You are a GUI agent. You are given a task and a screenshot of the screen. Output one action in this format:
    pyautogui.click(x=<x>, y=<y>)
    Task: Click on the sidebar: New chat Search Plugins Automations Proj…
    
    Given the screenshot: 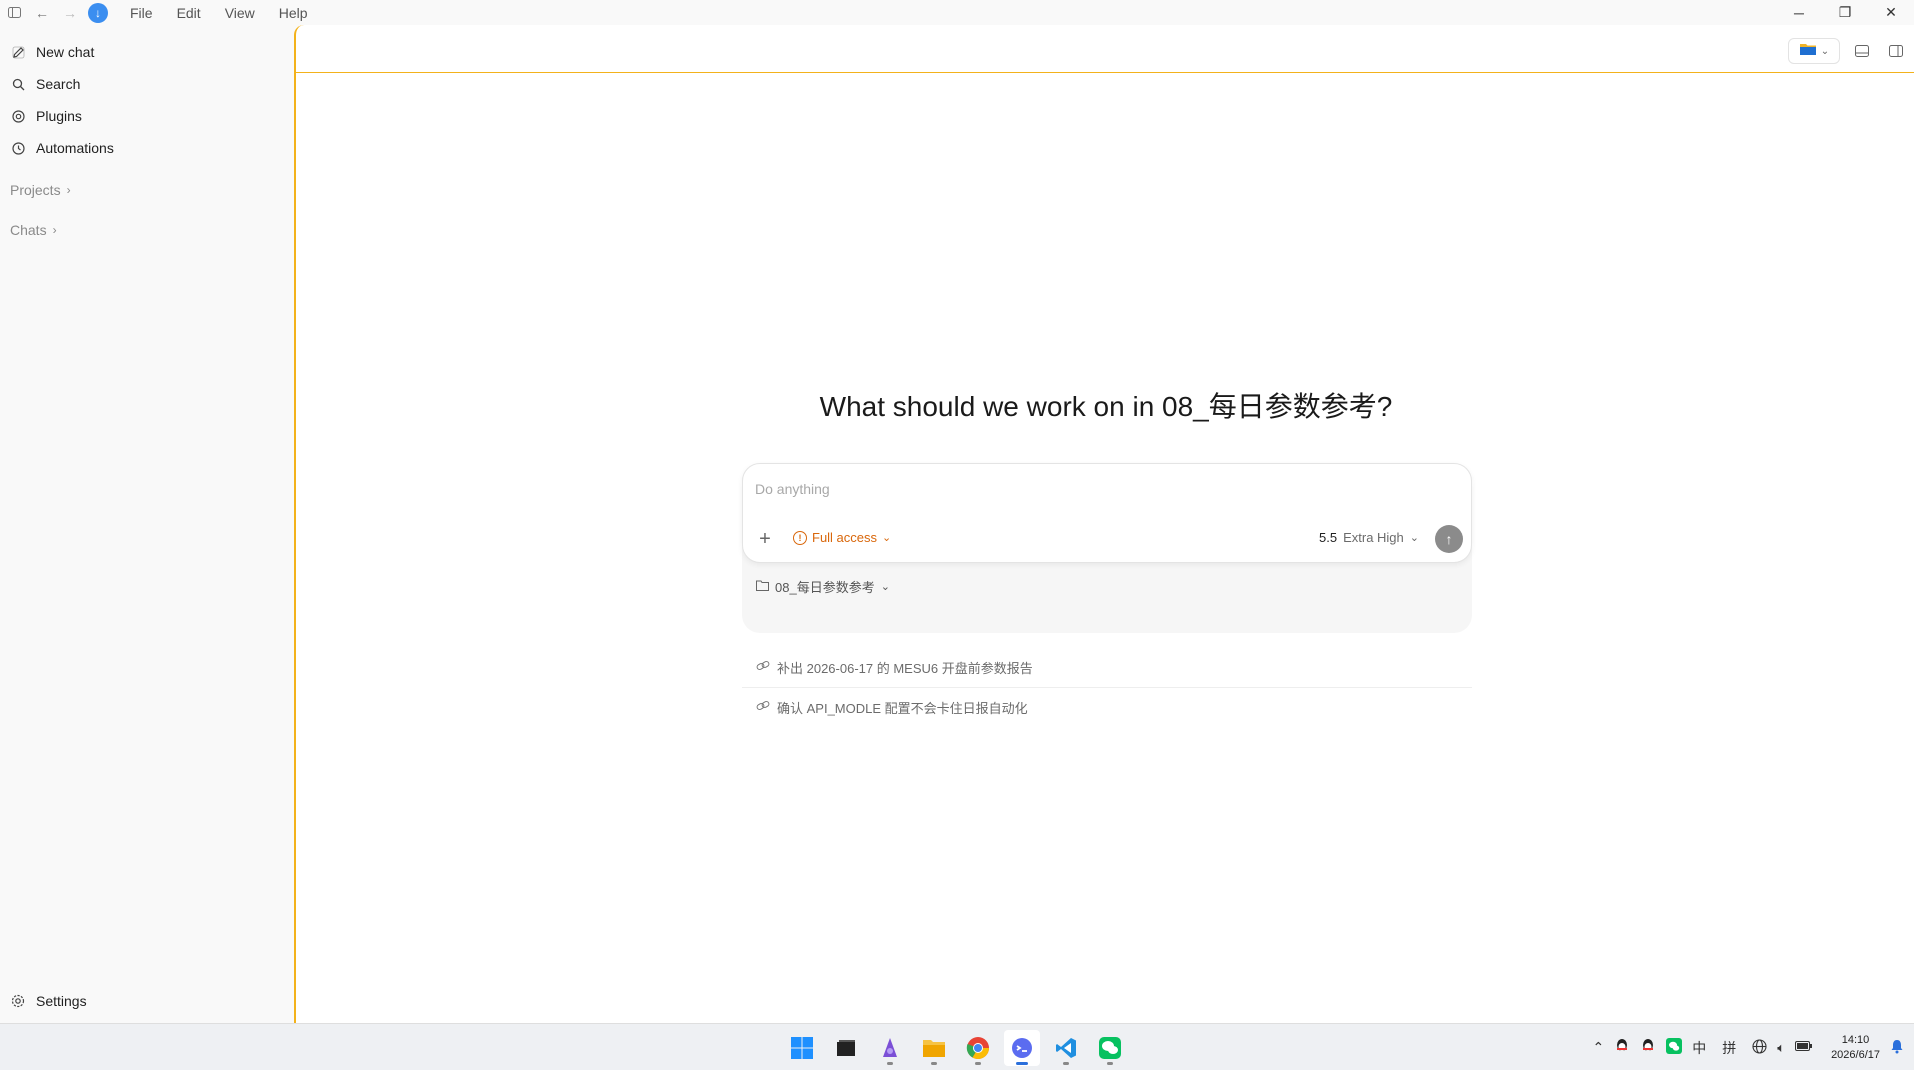 What is the action you would take?
    pyautogui.click(x=147, y=524)
    